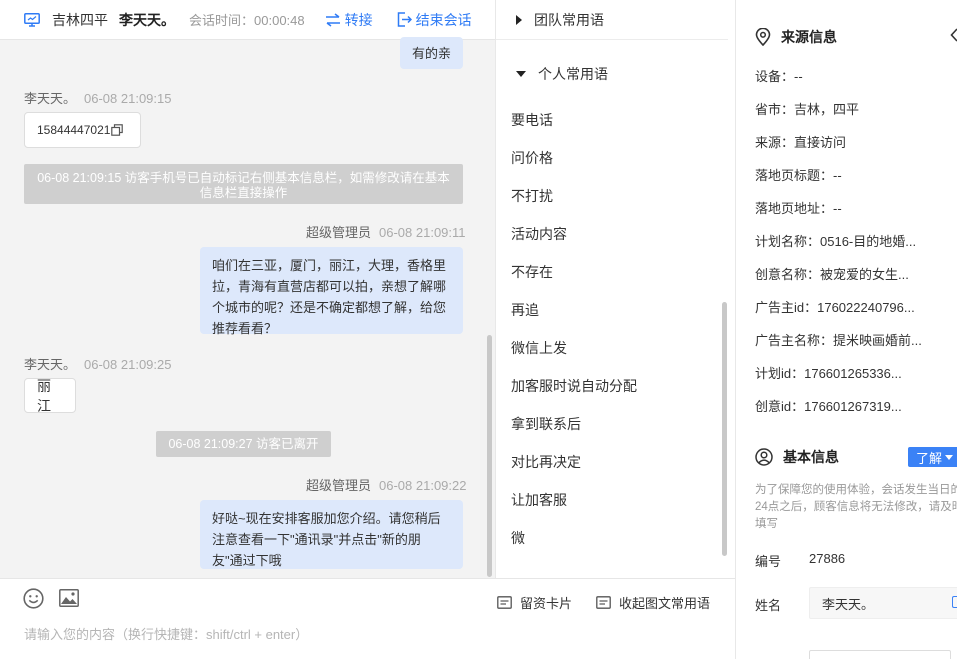 The image size is (957, 659). Describe the element at coordinates (809, 37) in the screenshot. I see `source-info-label: 来源信息` at that location.